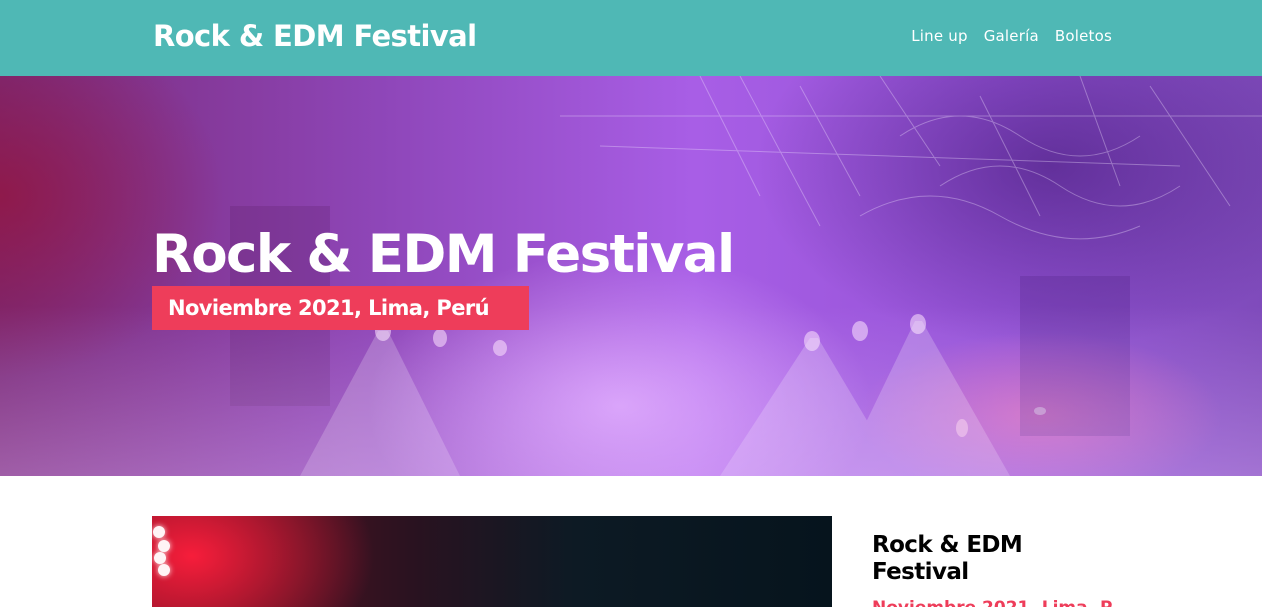 Image resolution: width=1262 pixels, height=607 pixels. What do you see at coordinates (443, 254) in the screenshot?
I see `hero-title: Rock & EDM Festival` at bounding box center [443, 254].